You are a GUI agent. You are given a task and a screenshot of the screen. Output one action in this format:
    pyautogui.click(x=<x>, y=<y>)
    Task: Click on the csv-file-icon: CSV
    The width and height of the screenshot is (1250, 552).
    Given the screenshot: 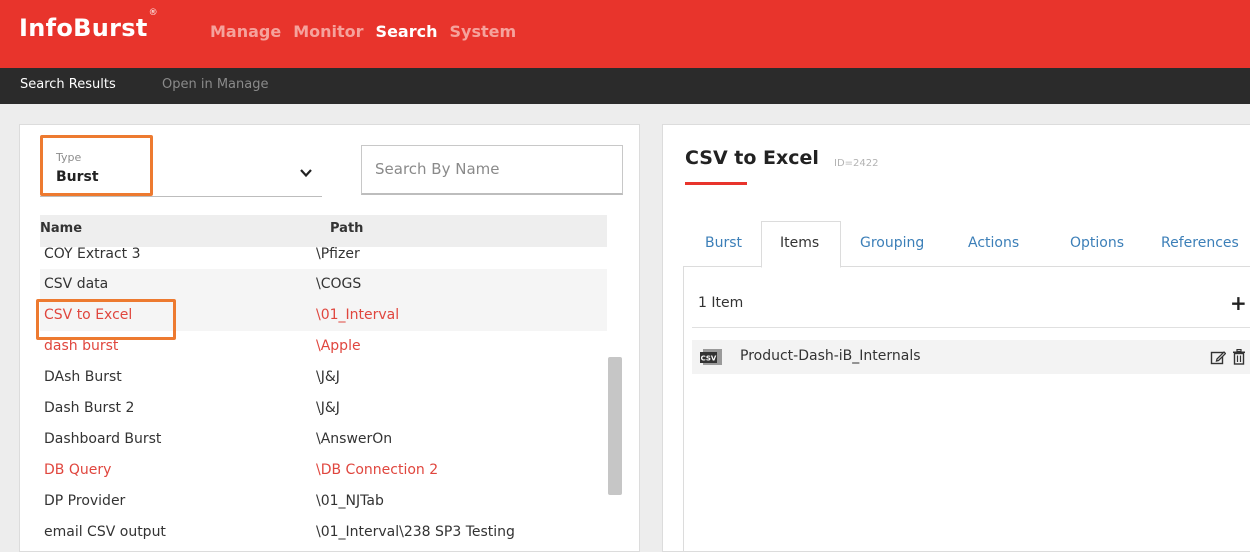 What is the action you would take?
    pyautogui.click(x=711, y=357)
    